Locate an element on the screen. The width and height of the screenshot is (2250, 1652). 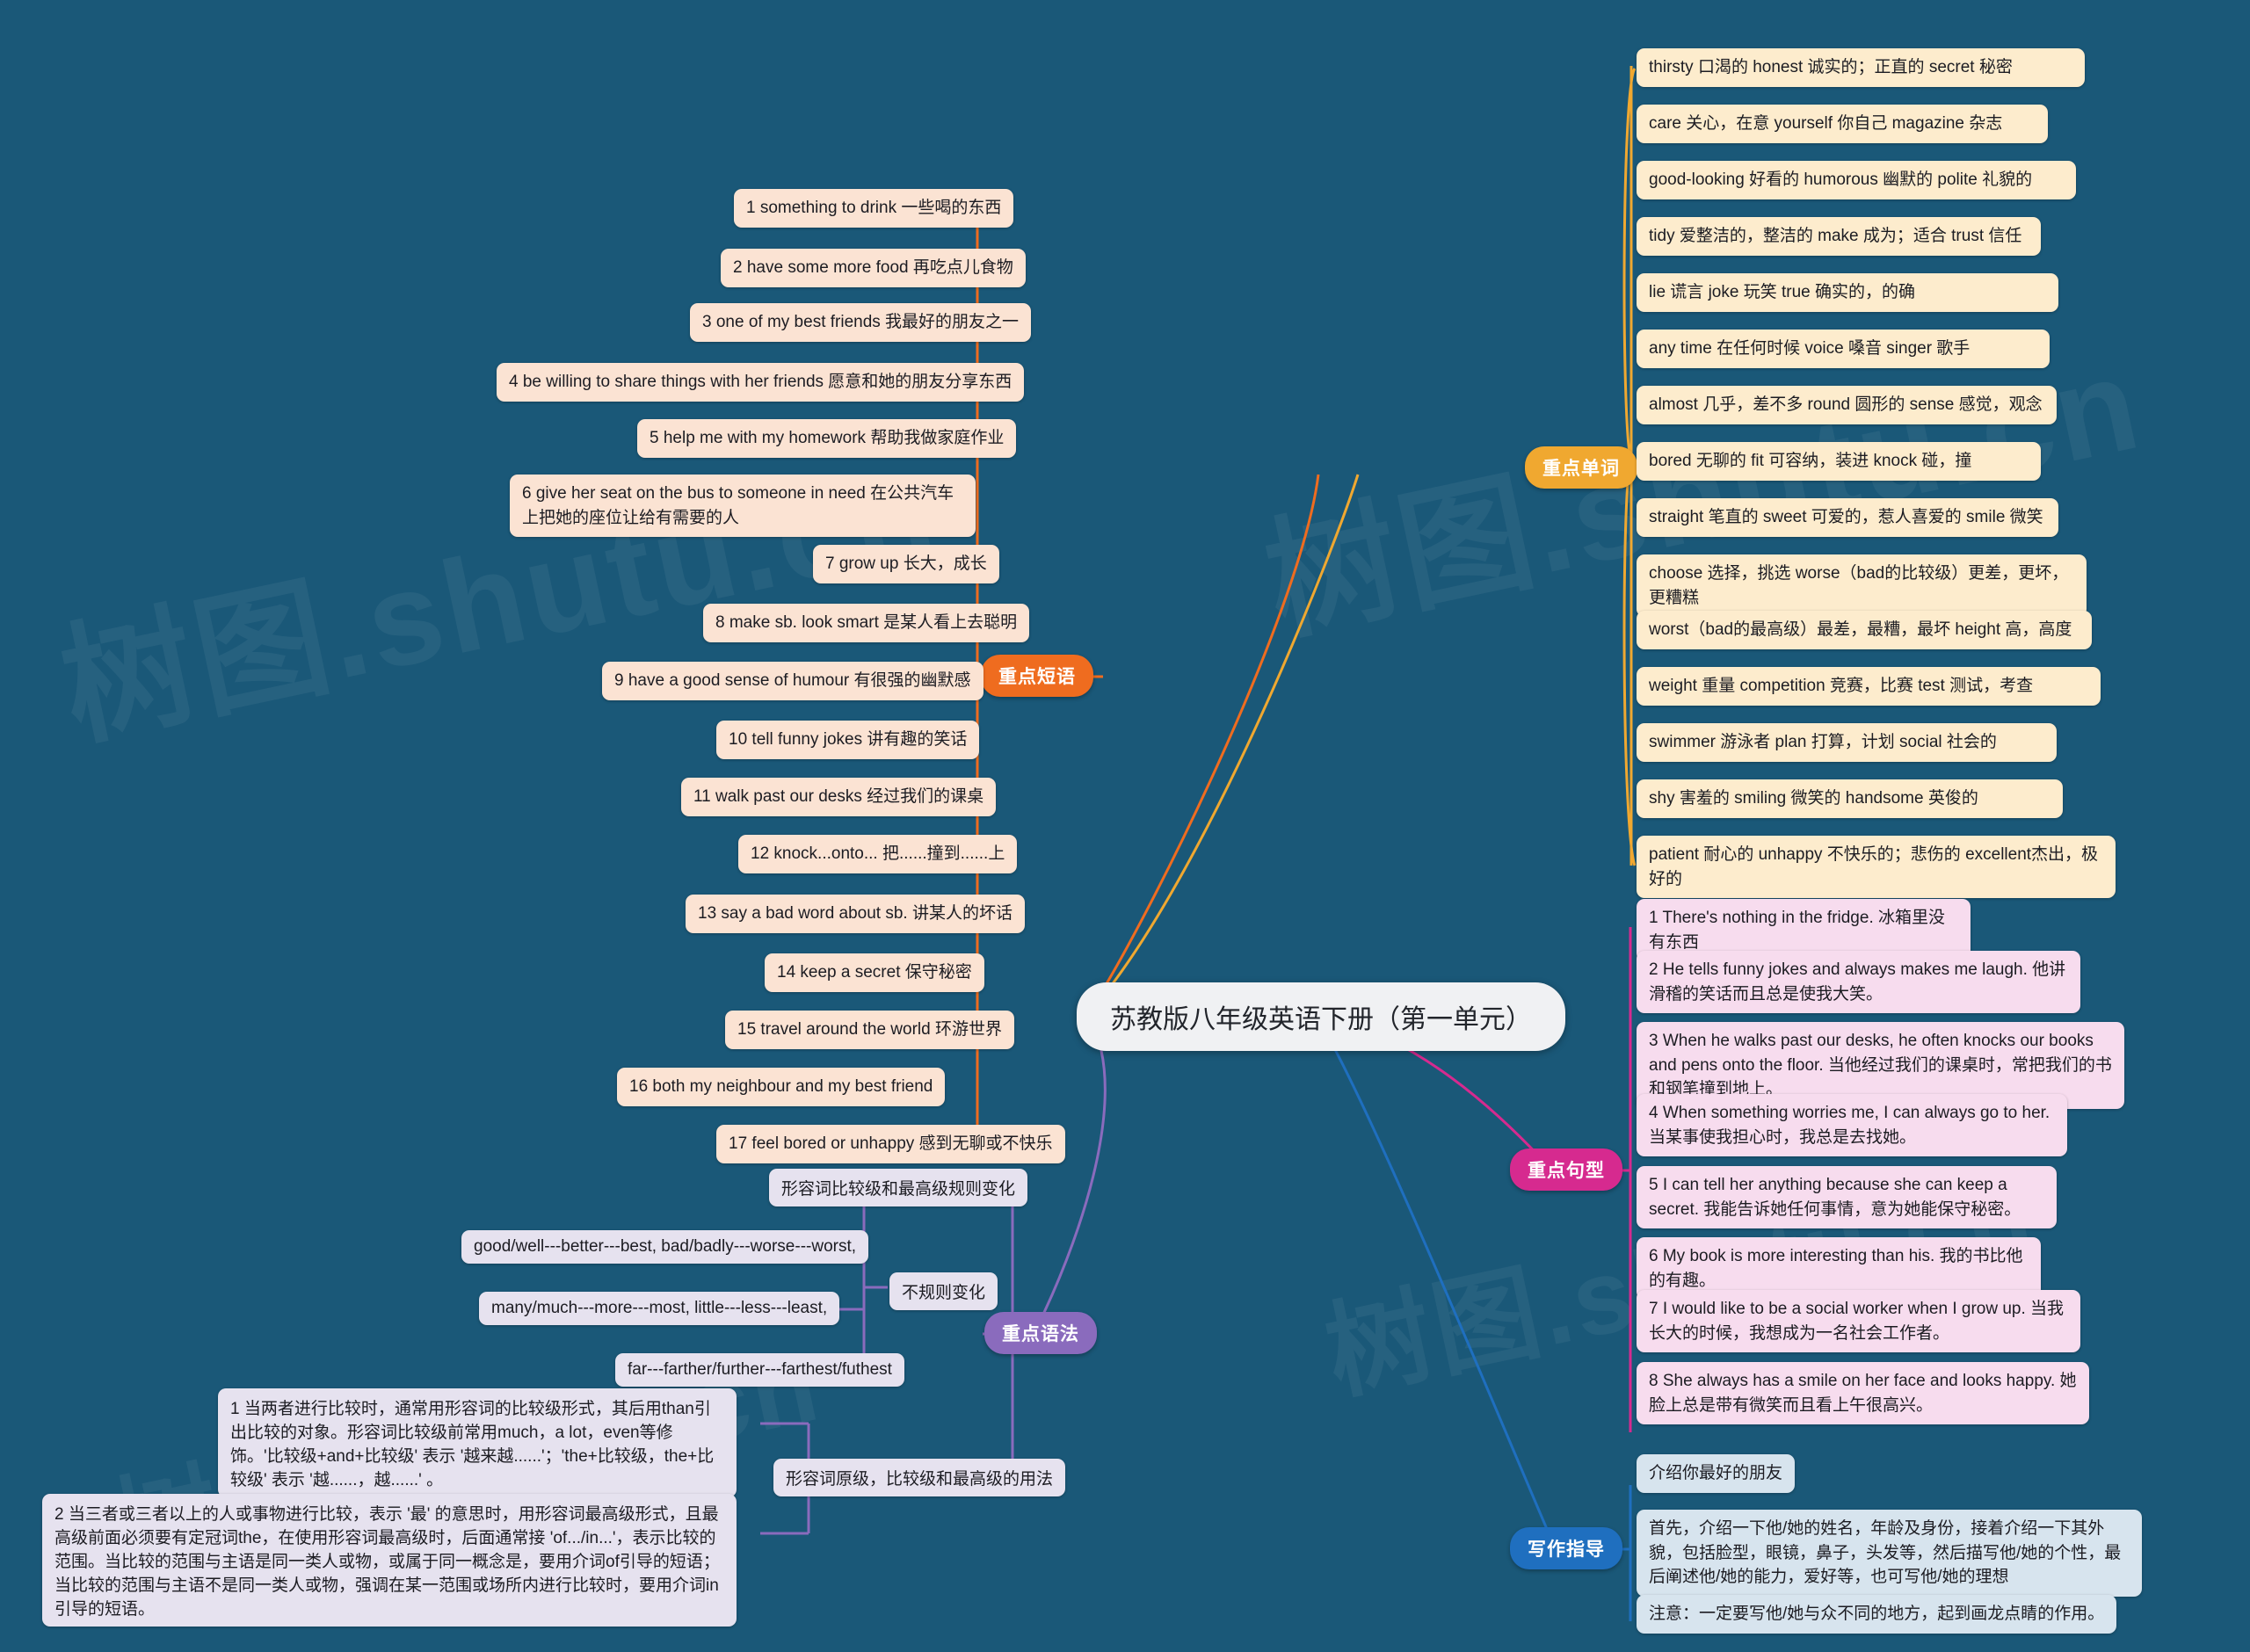
word-item: thirsty 口渴的 honest 诚实的；正直的 secret 秘密 is located at coordinates (1861, 68).